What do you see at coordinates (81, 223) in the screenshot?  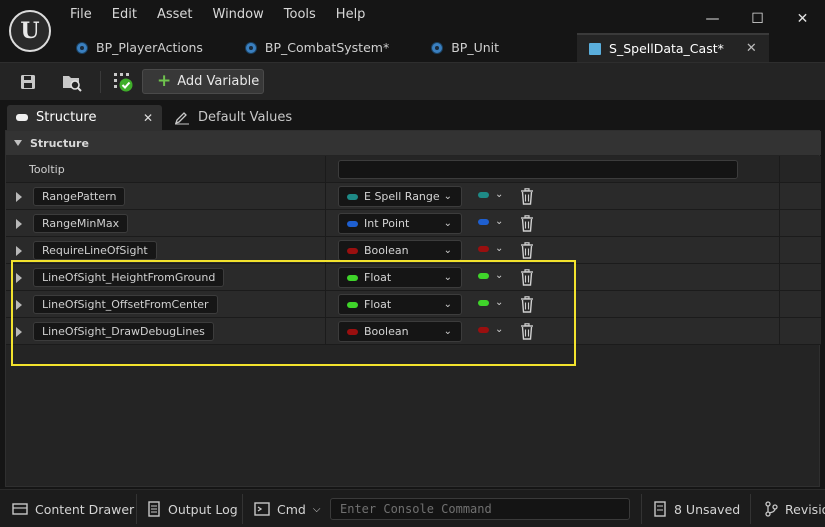 I see `variable-name-field: RangeMinMax` at bounding box center [81, 223].